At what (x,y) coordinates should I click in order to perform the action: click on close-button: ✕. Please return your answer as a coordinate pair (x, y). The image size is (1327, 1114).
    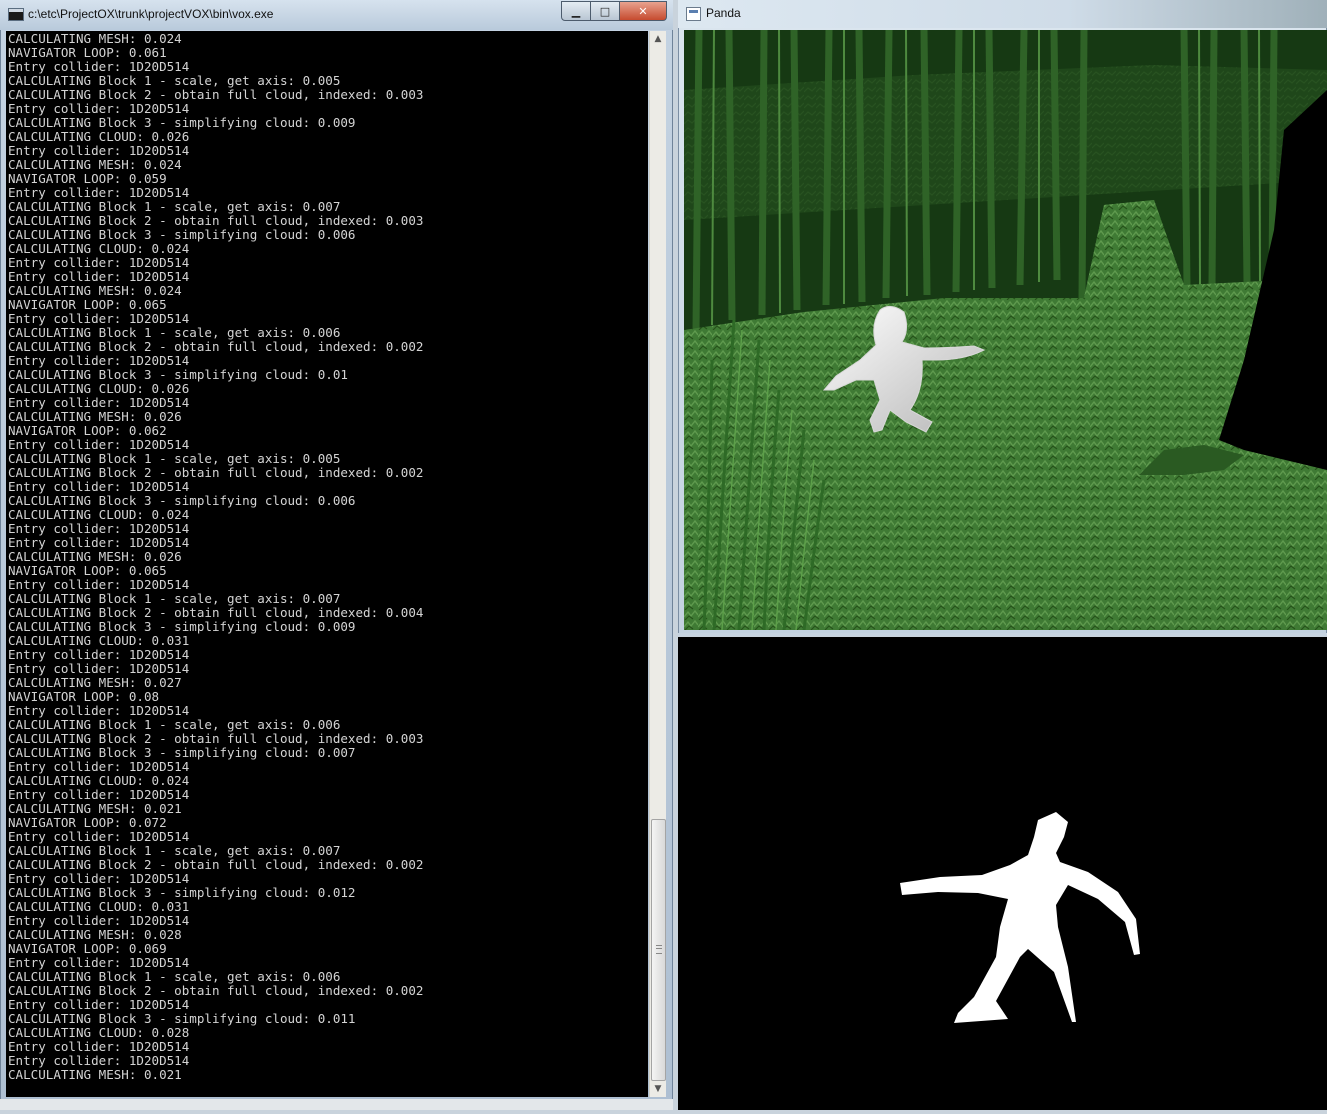
    Looking at the image, I should click on (643, 11).